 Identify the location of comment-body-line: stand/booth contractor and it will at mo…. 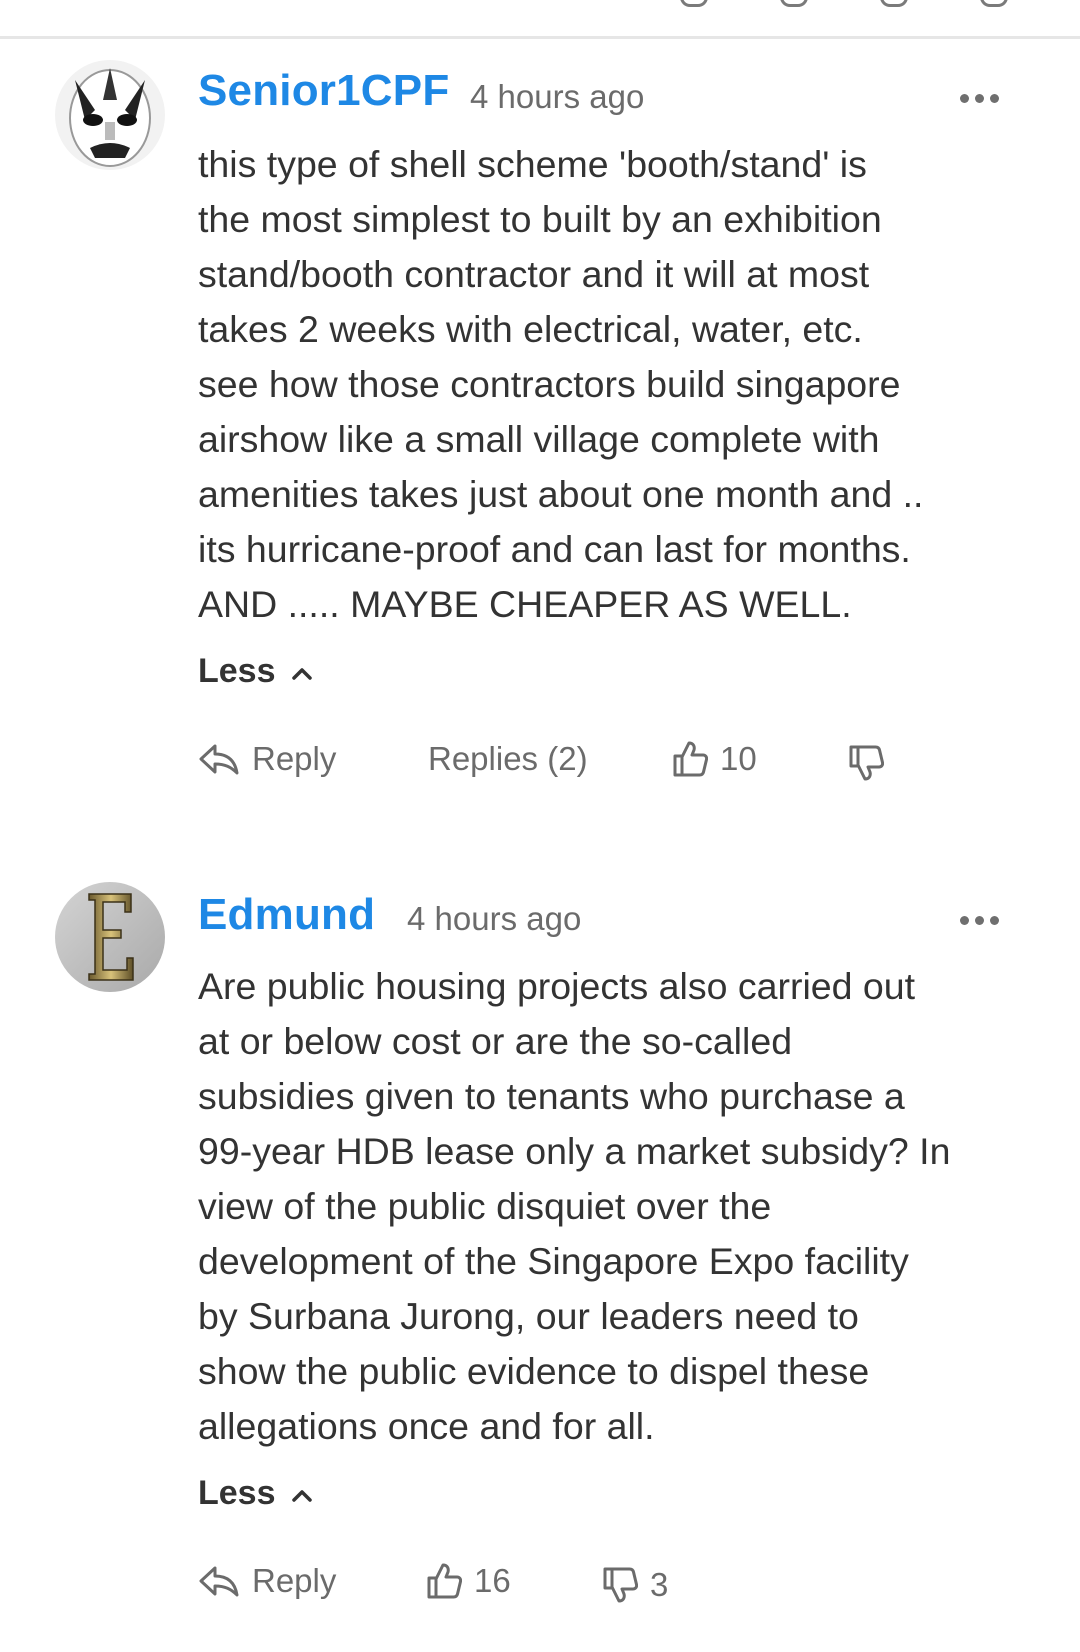
(534, 274).